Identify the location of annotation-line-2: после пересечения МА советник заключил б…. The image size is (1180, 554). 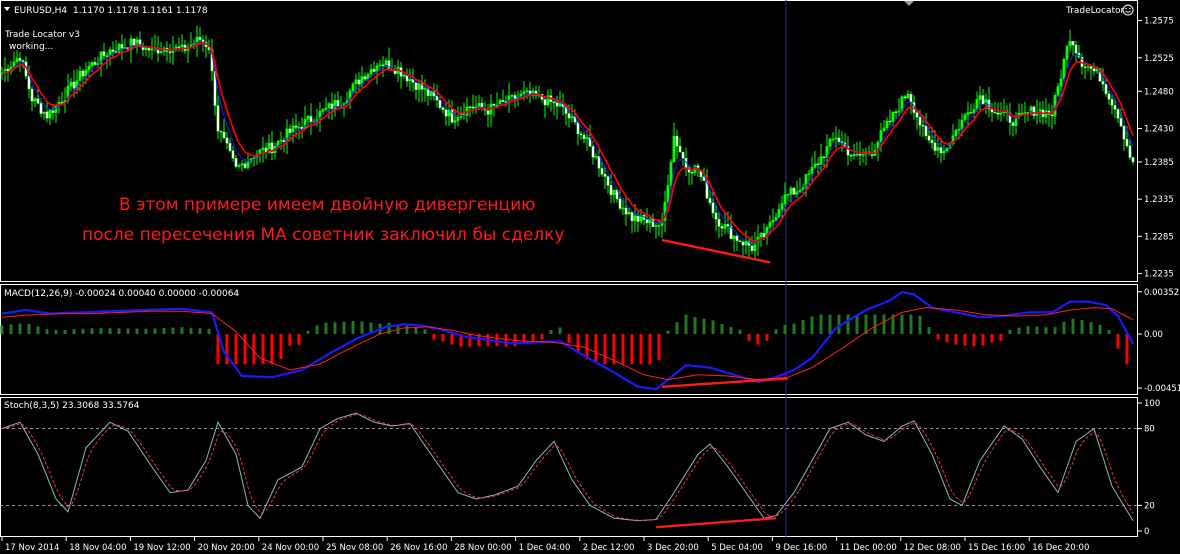
(323, 235).